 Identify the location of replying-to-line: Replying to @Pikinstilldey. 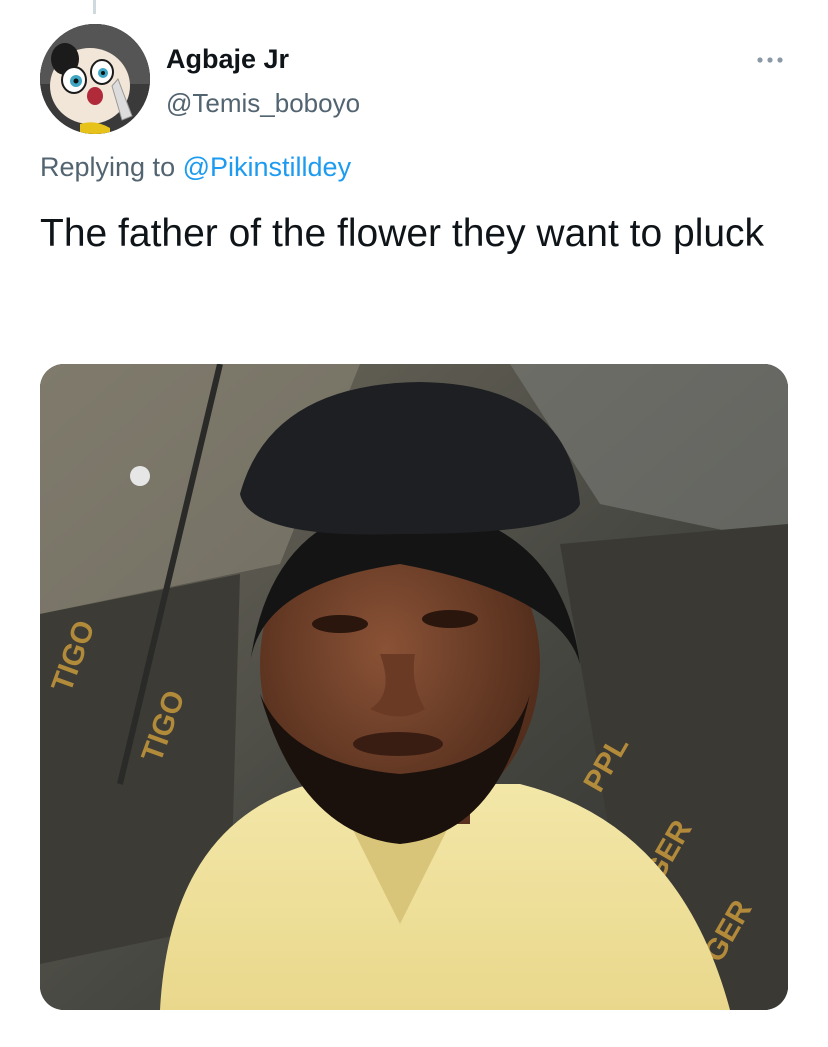
(195, 167).